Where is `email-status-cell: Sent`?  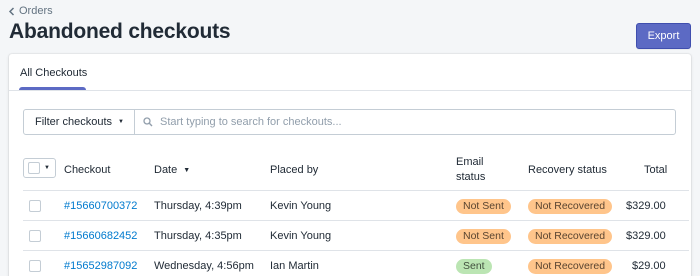 email-status-cell: Sent is located at coordinates (474, 263).